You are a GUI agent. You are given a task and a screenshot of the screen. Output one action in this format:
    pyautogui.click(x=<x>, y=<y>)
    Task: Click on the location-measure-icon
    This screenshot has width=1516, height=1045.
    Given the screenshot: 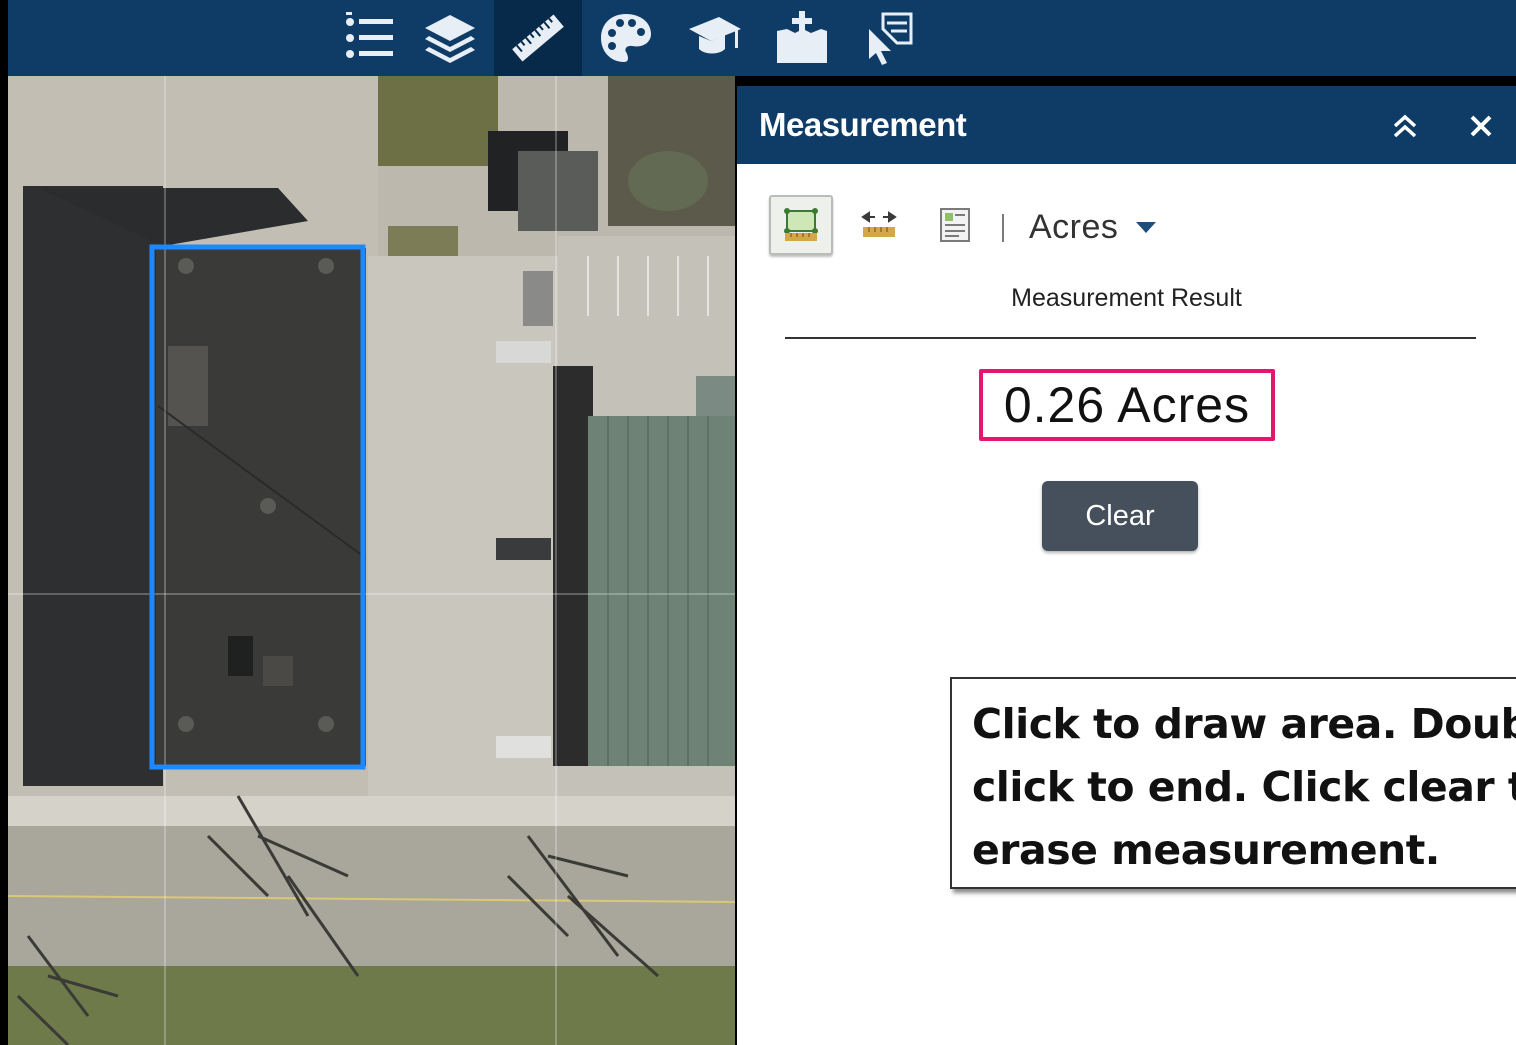 What is the action you would take?
    pyautogui.click(x=955, y=225)
    